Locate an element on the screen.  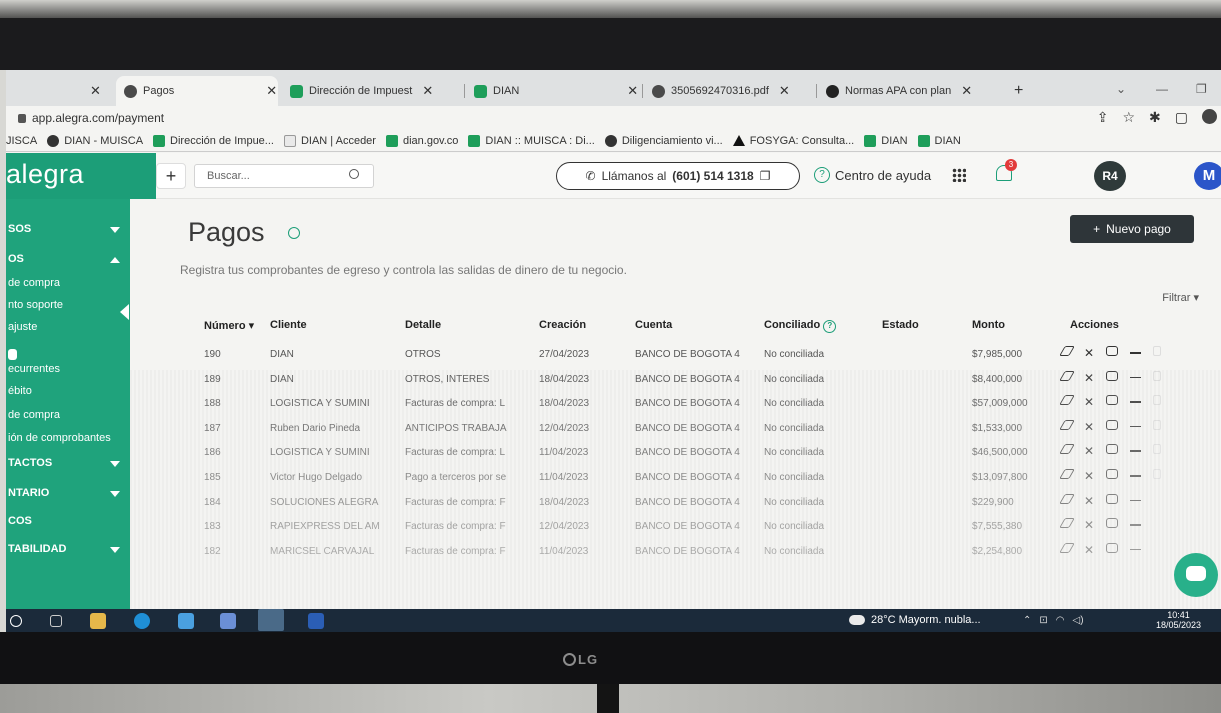
search-icon is located at coordinates (16, 621).